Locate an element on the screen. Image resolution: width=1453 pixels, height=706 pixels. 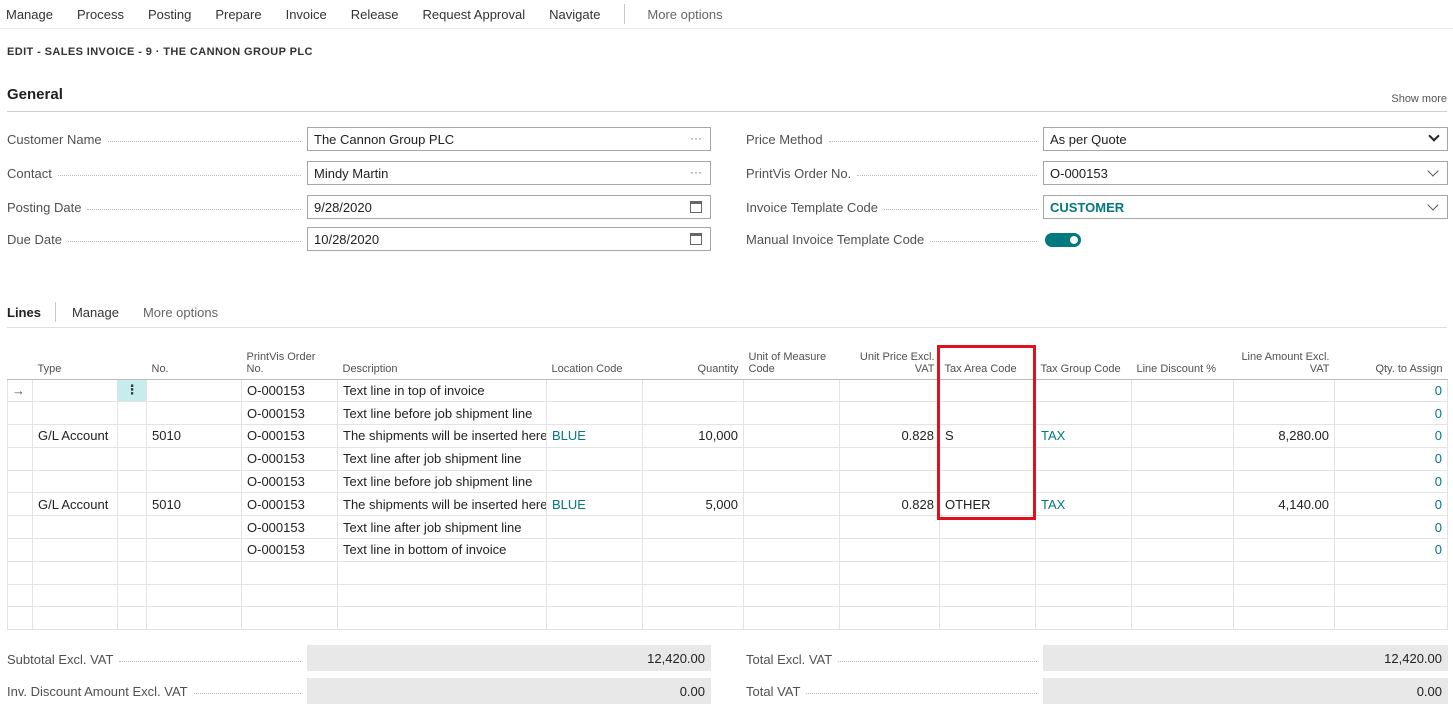
customer-name-input: The Cannon Group PLC ··· is located at coordinates (509, 139).